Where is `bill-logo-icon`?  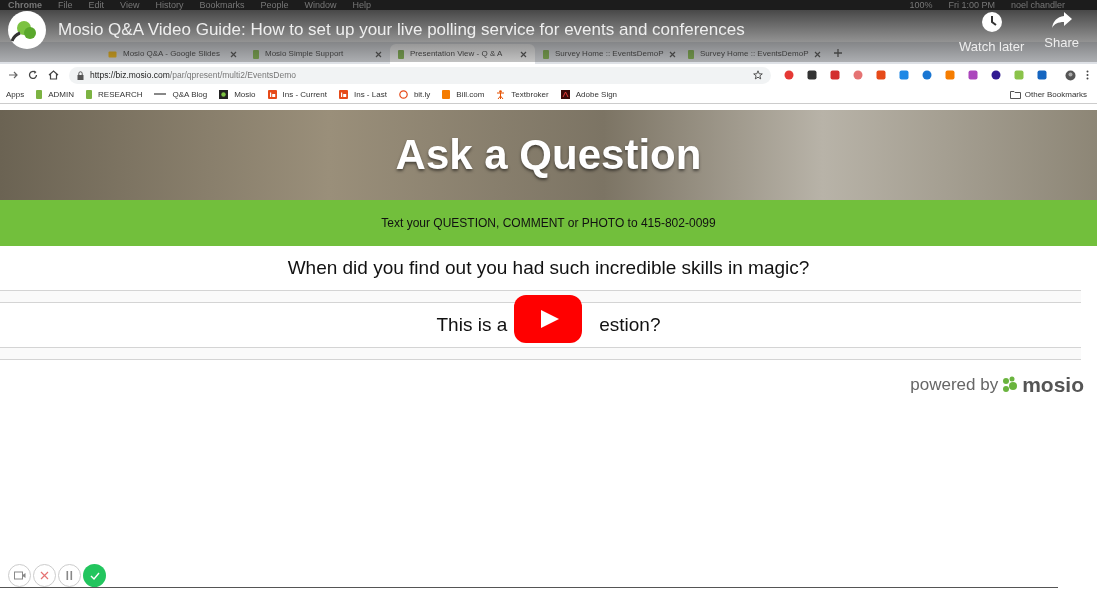 bill-logo-icon is located at coordinates (446, 94).